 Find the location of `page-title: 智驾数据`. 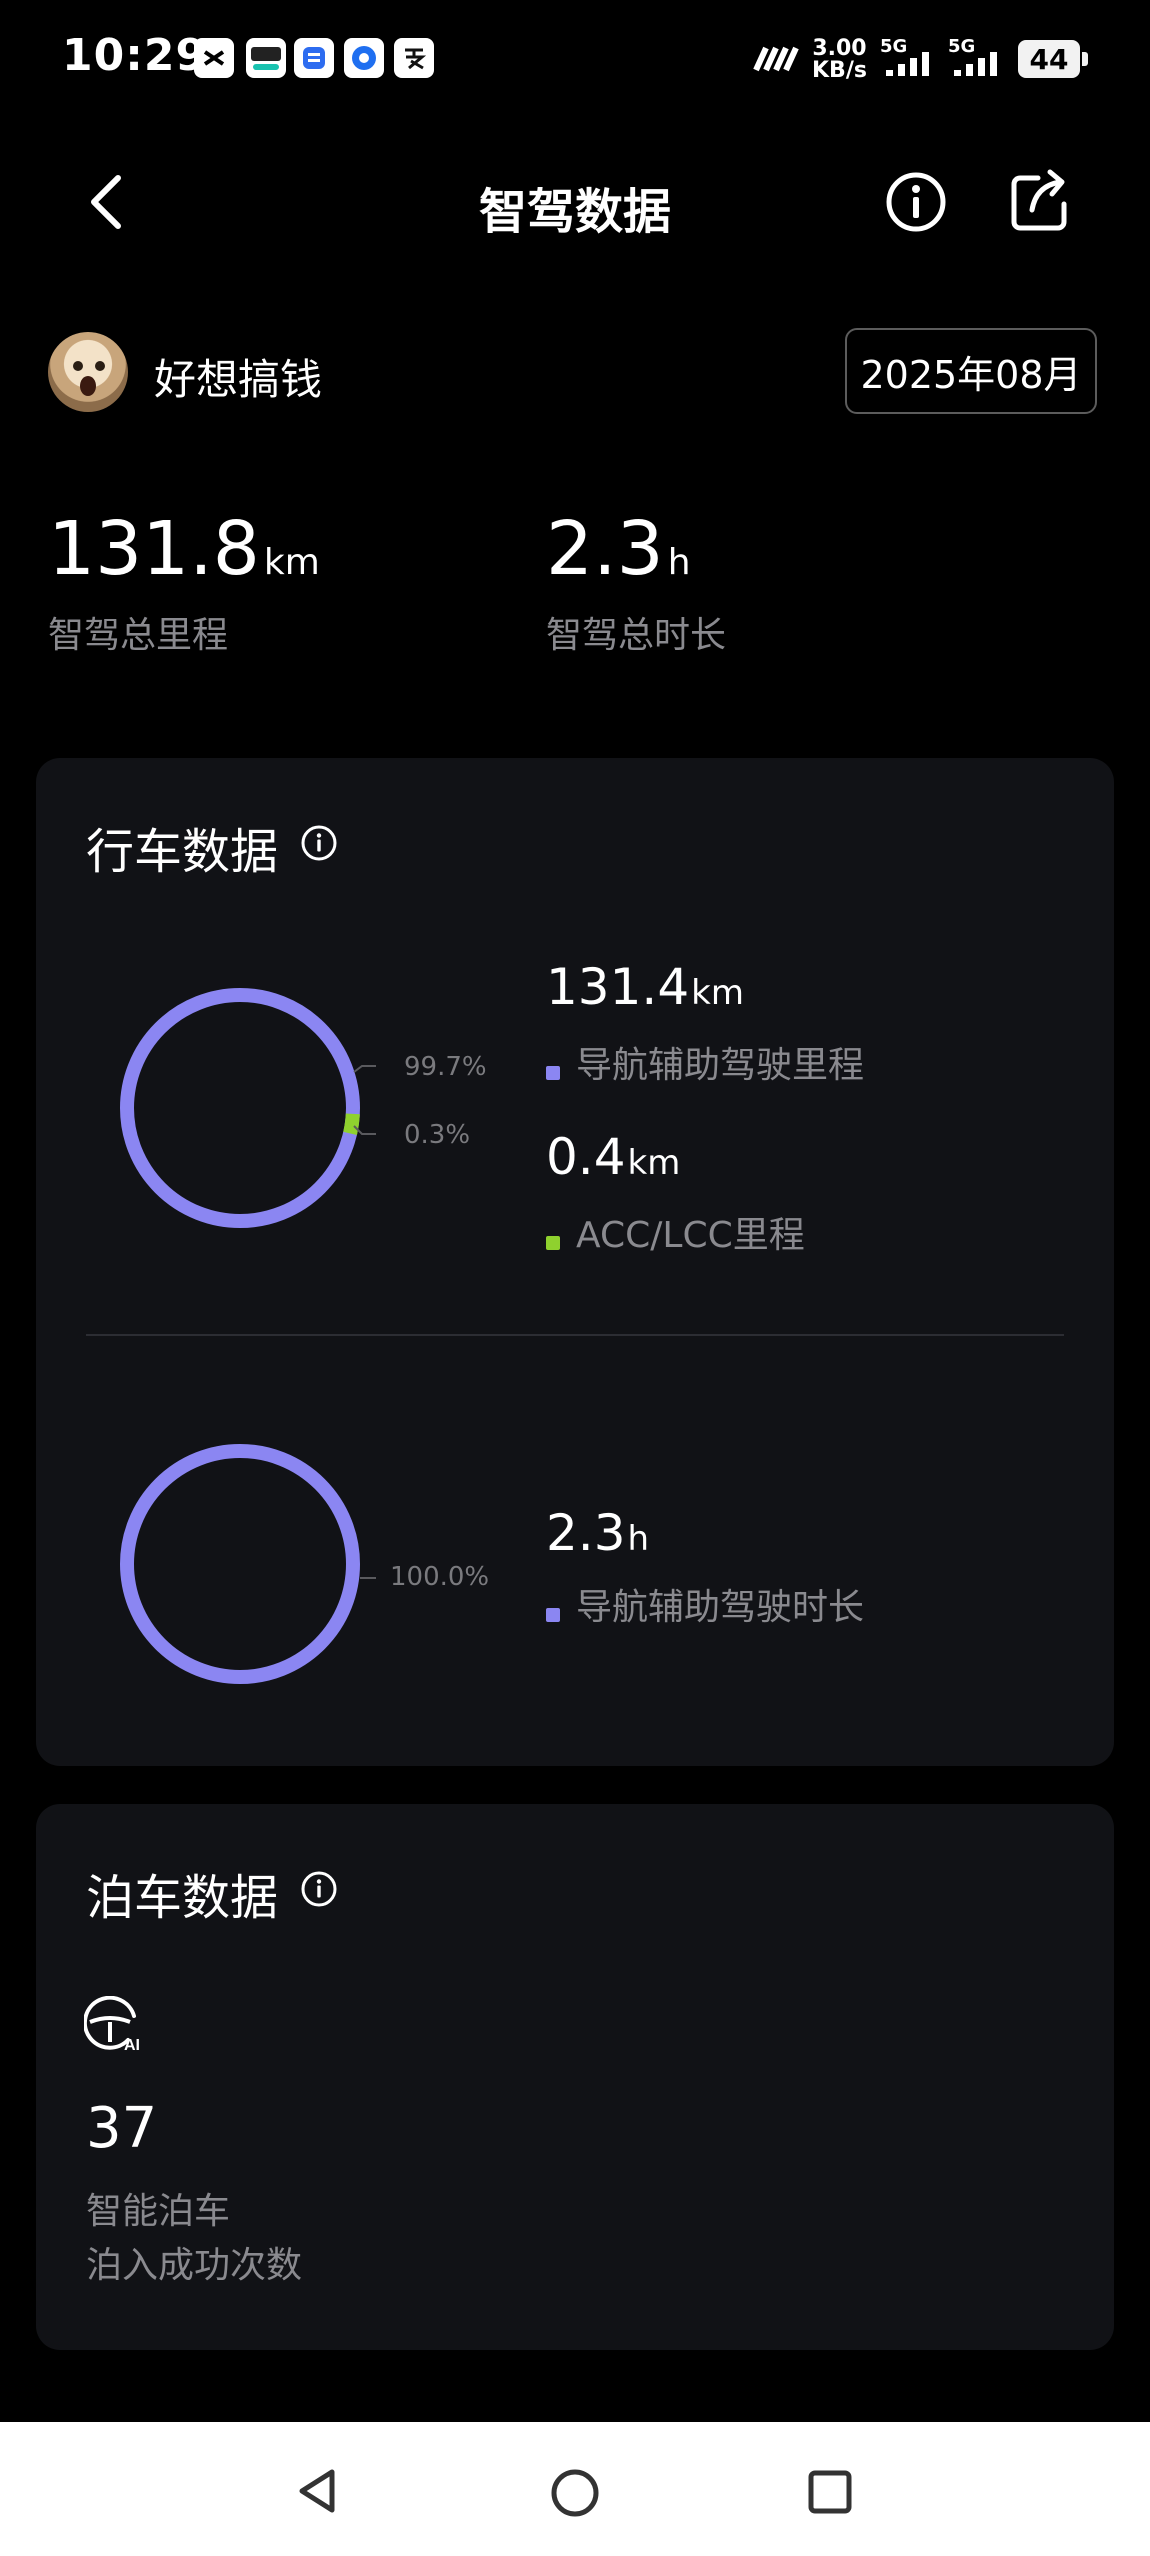

page-title: 智驾数据 is located at coordinates (574, 212).